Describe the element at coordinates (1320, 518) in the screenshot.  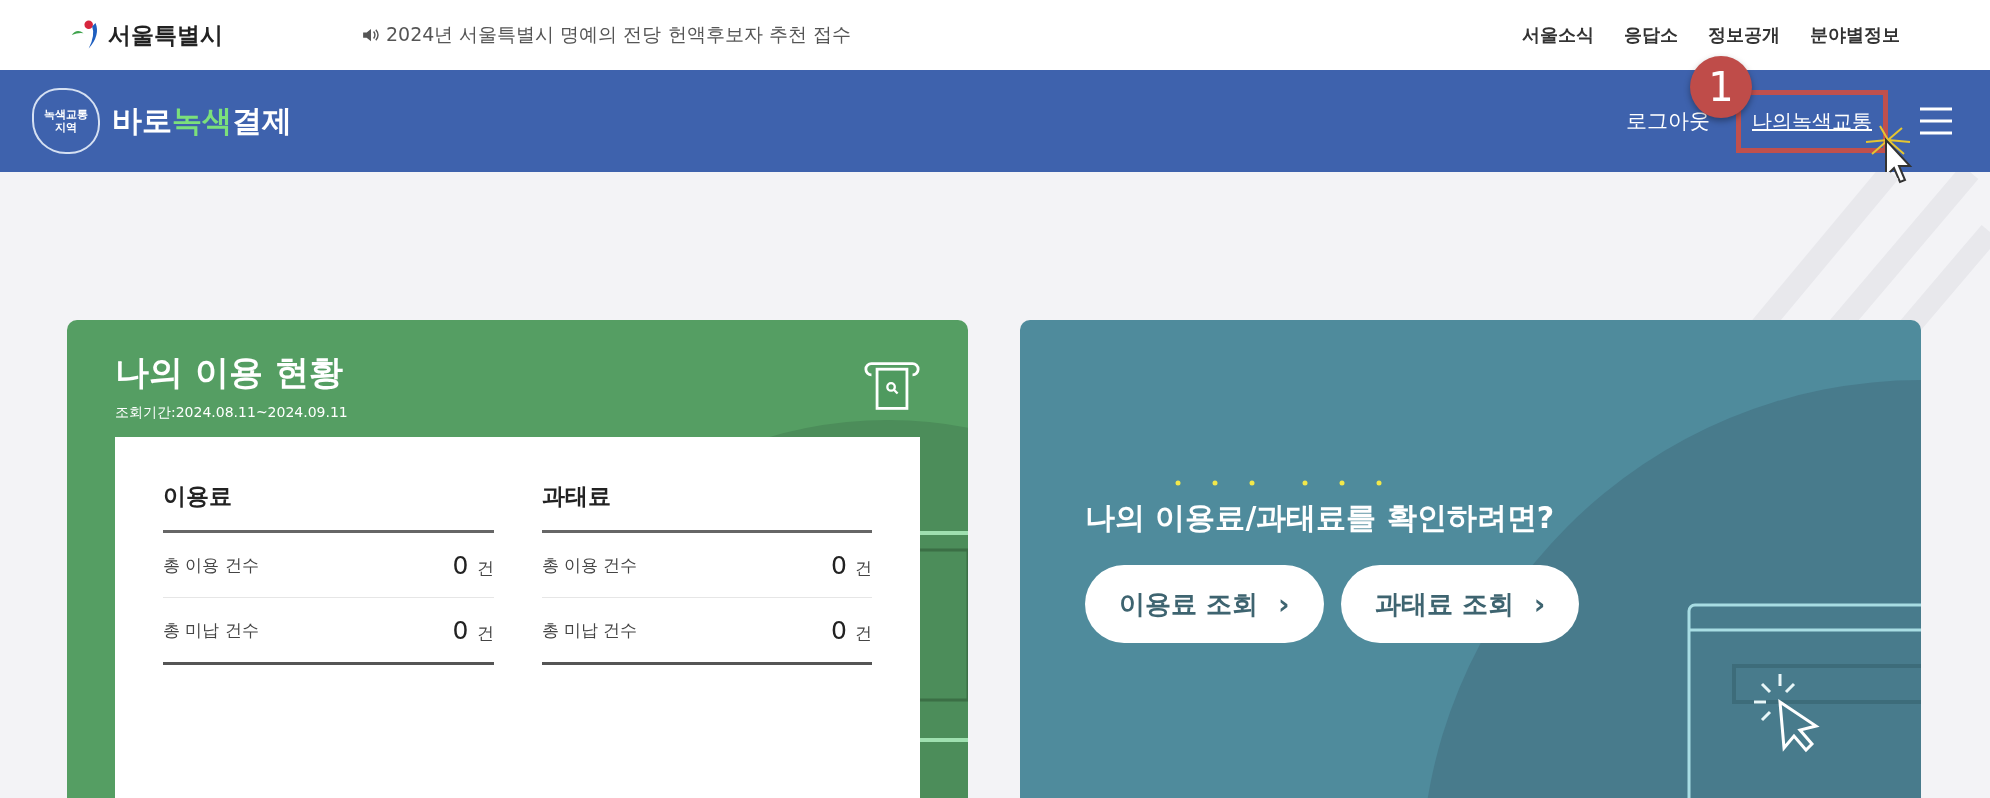
I see `lookup-question: 나의 이용료/과태료를 확인하려면?` at that location.